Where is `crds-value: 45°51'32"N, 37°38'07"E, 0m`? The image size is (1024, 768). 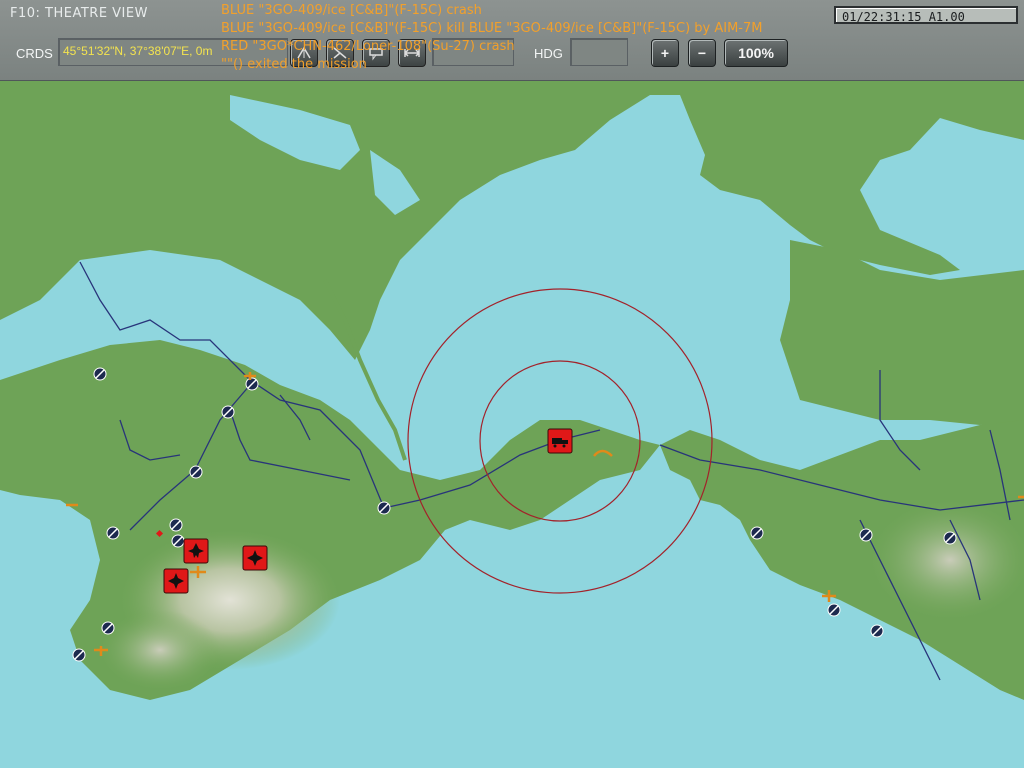
crds-value: 45°51'32"N, 37°38'07"E, 0m is located at coordinates (138, 51).